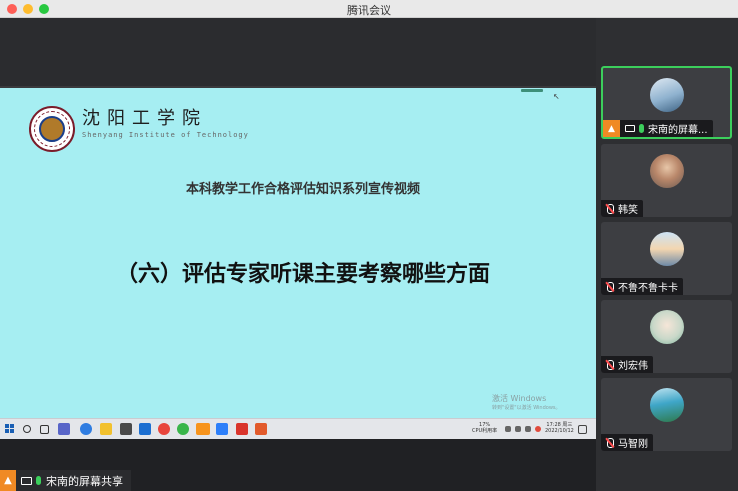 The image size is (738, 491). What do you see at coordinates (526, 408) in the screenshot?
I see `windows-activation-hint: 转到"设置"以激活 Windows。` at bounding box center [526, 408].